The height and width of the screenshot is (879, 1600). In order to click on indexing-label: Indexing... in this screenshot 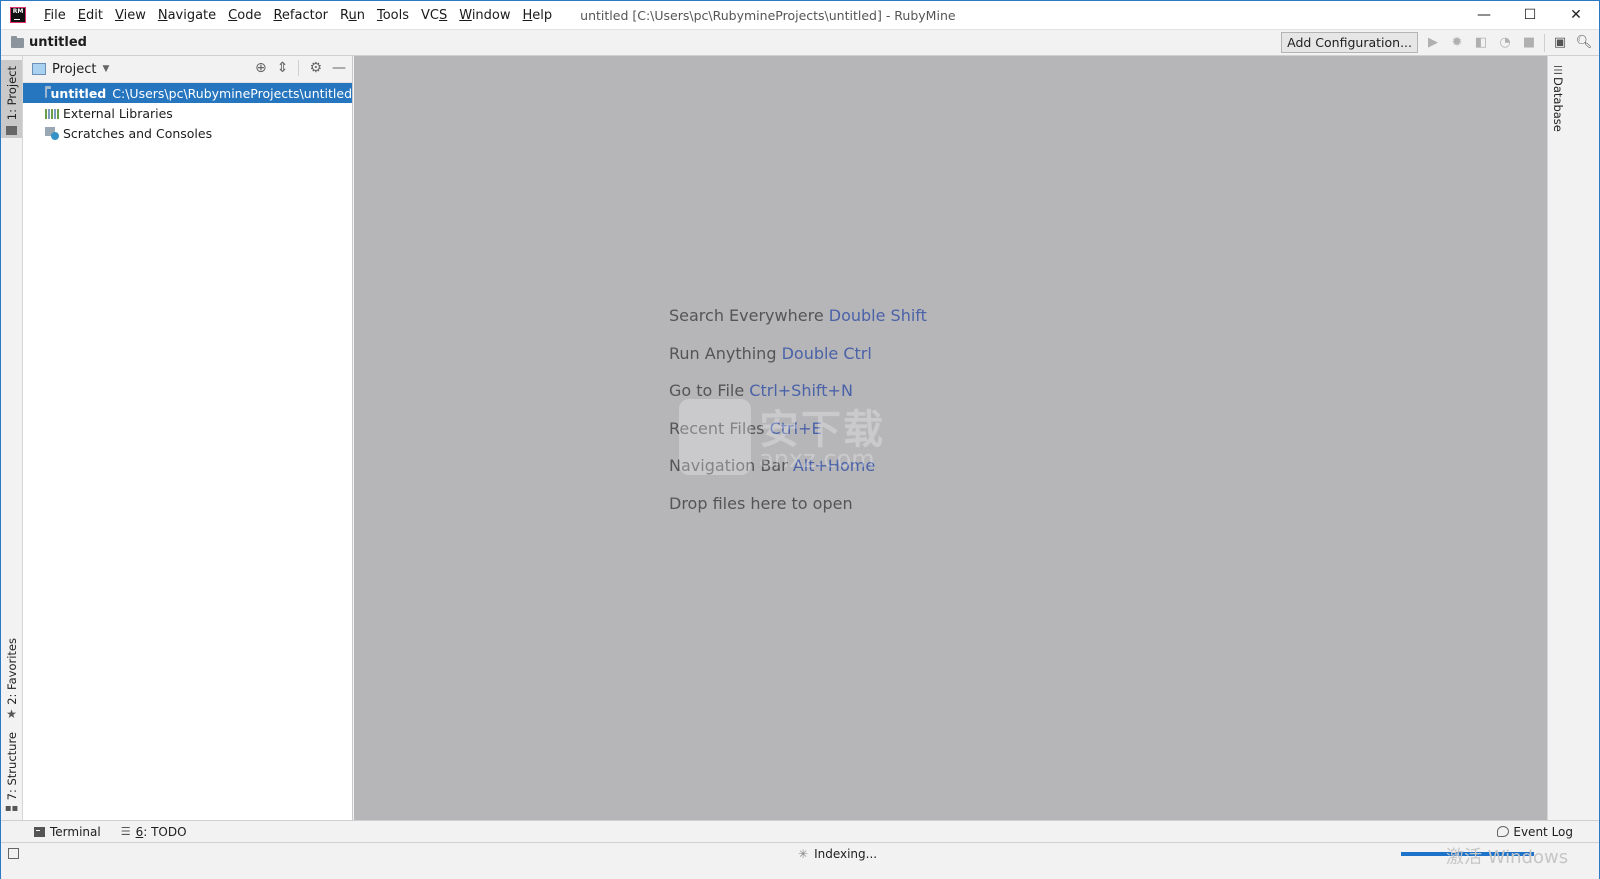, I will do `click(846, 853)`.